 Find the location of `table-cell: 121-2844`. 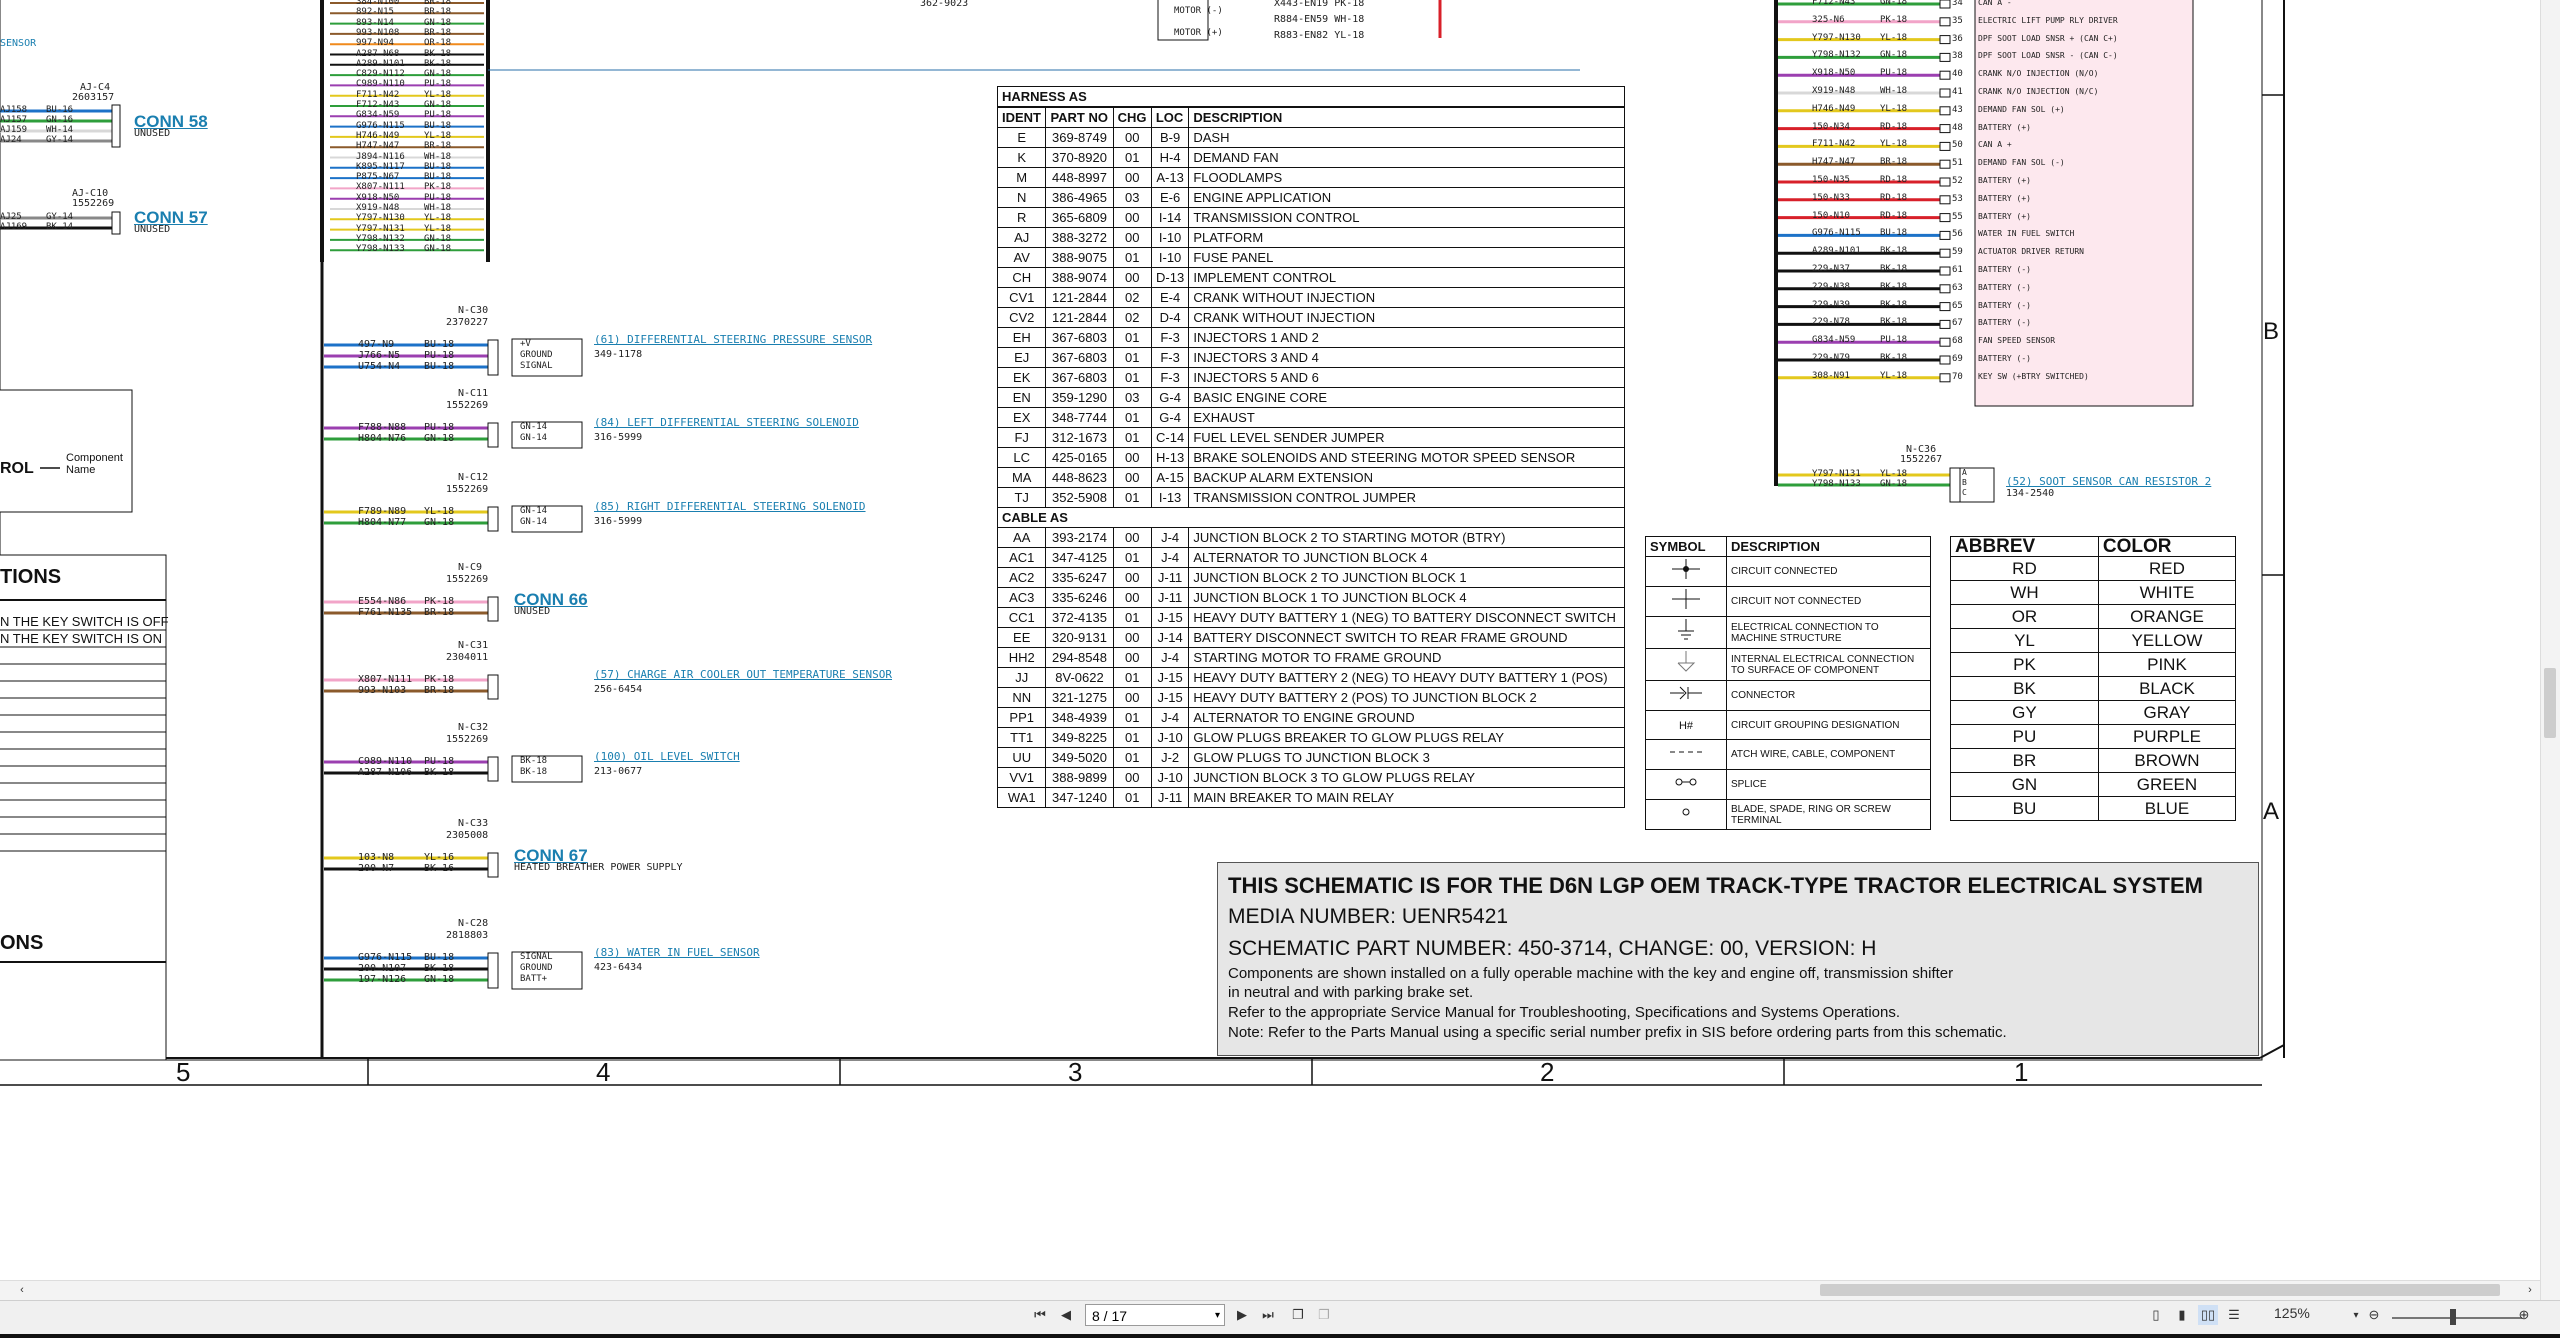

table-cell: 121-2844 is located at coordinates (1079, 297).